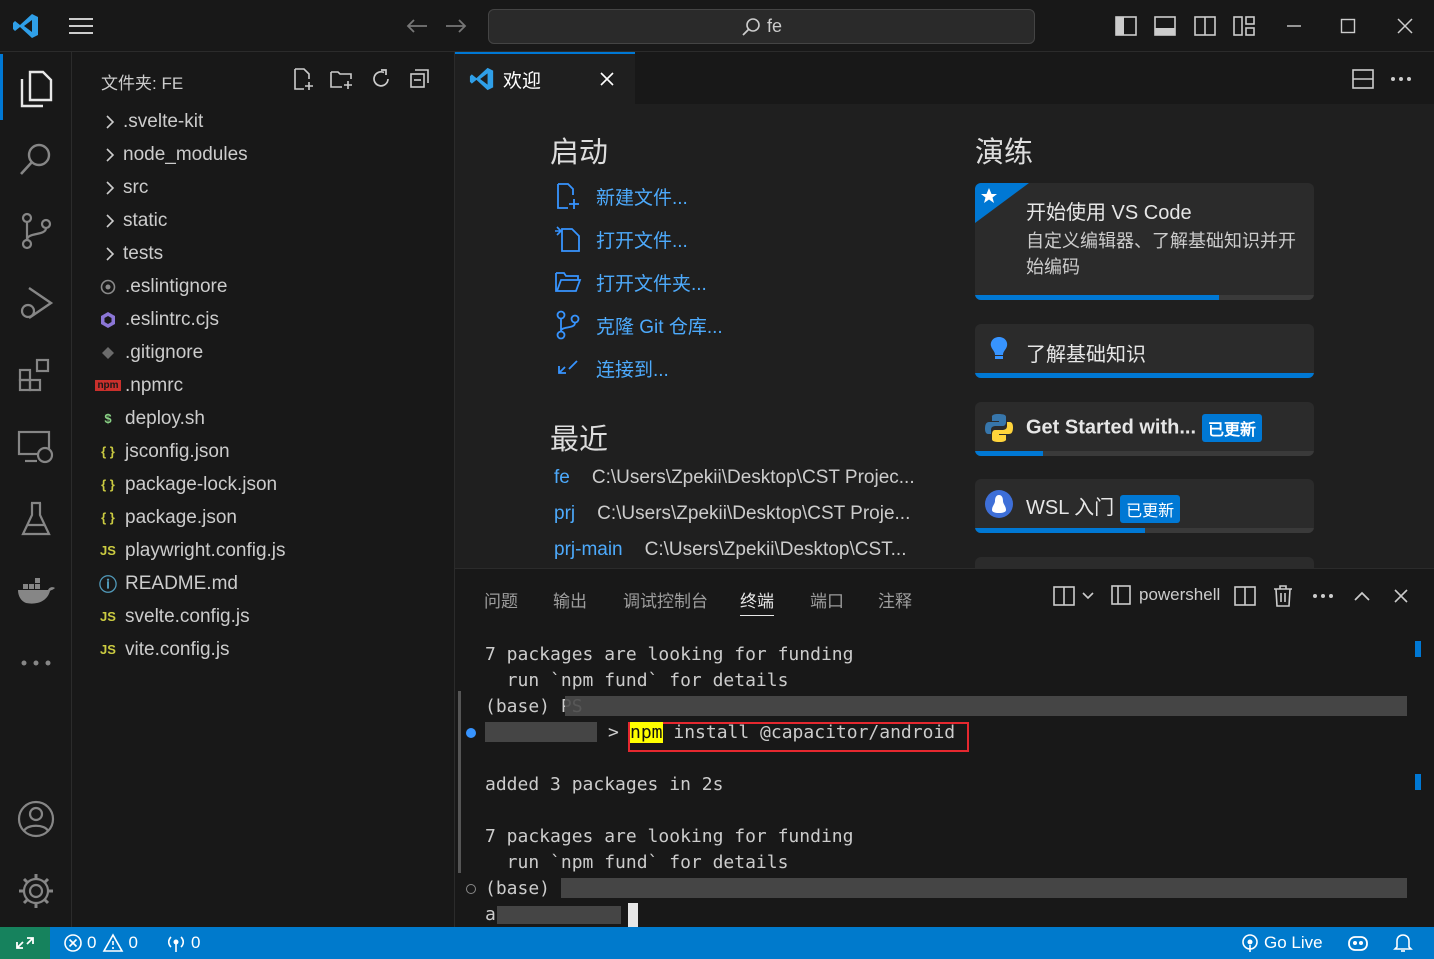 Image resolution: width=1434 pixels, height=959 pixels. Describe the element at coordinates (1244, 26) in the screenshot. I see `customize-layout-icon` at that location.